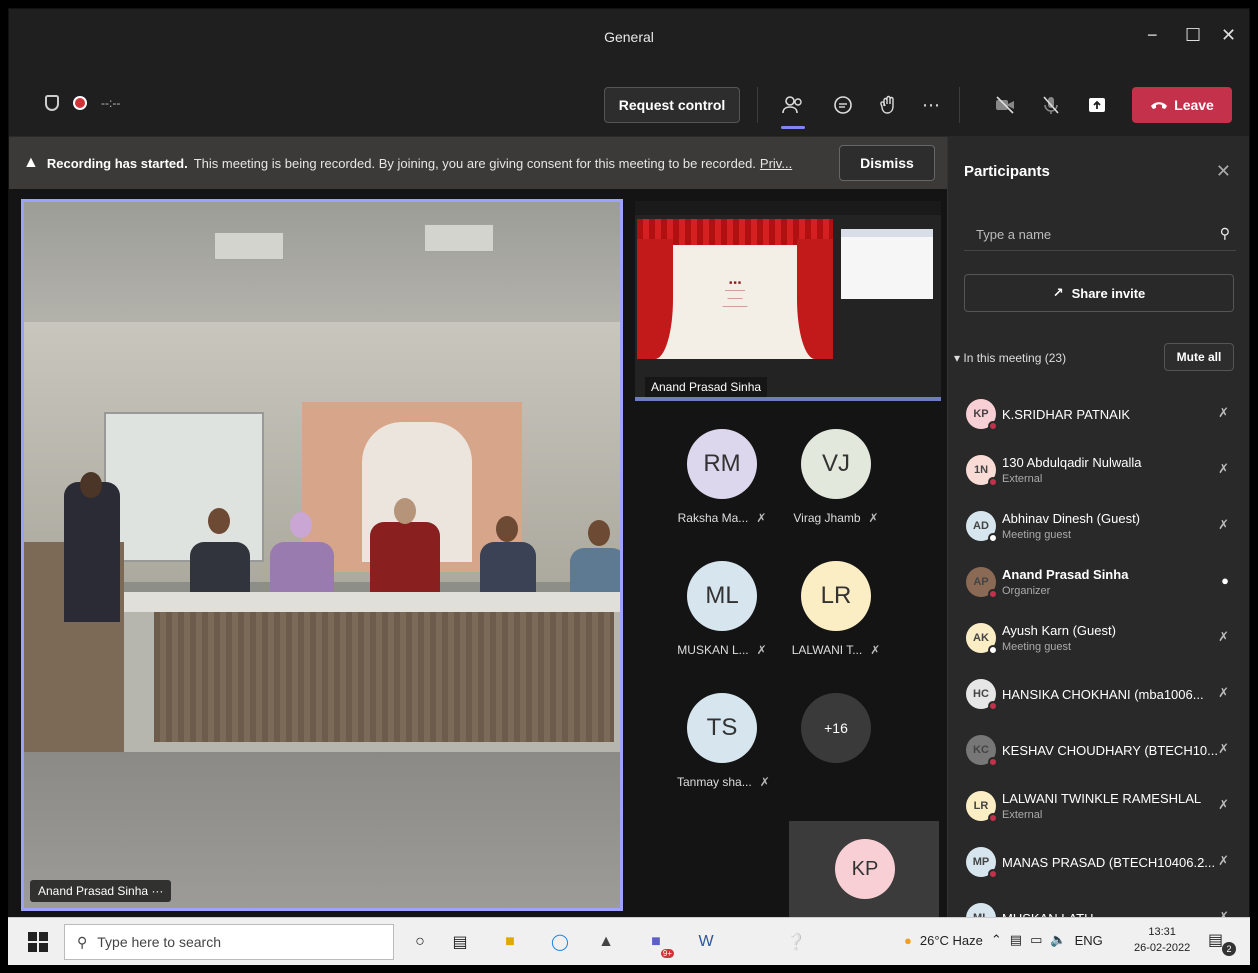  I want to click on participant-tile: TS Tanmay sha... ✗, so click(723, 741).